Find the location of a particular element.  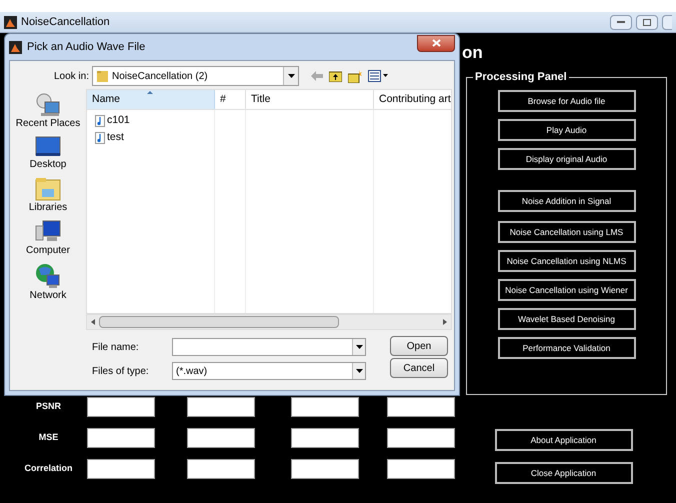

up-folder-icon is located at coordinates (335, 76).